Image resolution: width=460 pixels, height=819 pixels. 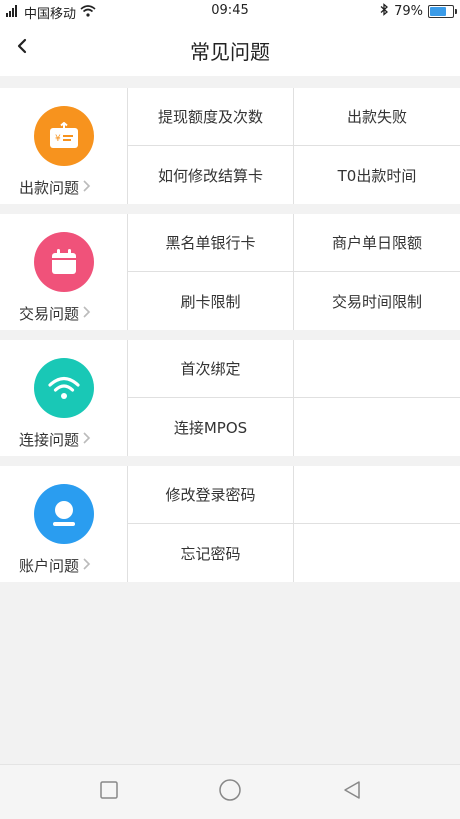 I want to click on category-account: 账户问题, so click(x=64, y=524).